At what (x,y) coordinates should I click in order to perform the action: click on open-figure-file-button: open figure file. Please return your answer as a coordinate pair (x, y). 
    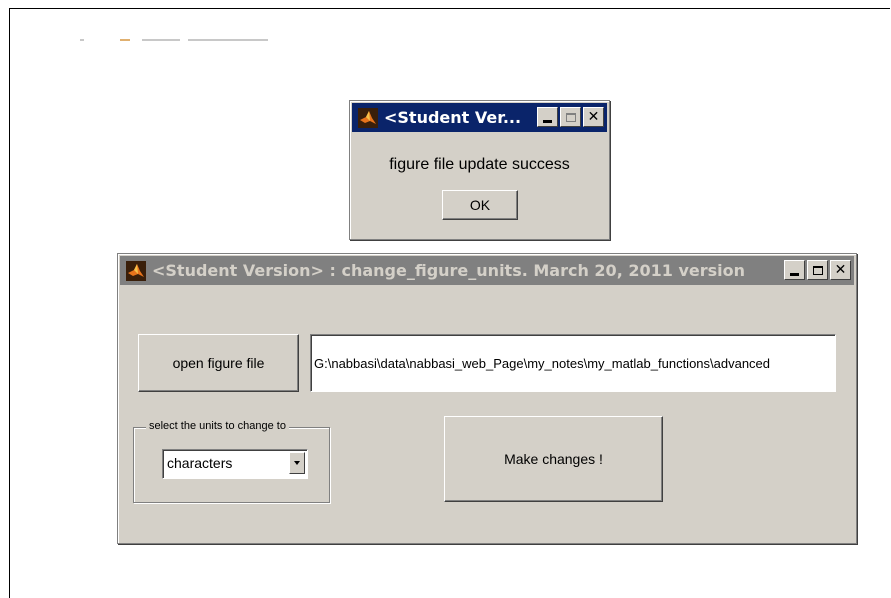
    Looking at the image, I should click on (218, 363).